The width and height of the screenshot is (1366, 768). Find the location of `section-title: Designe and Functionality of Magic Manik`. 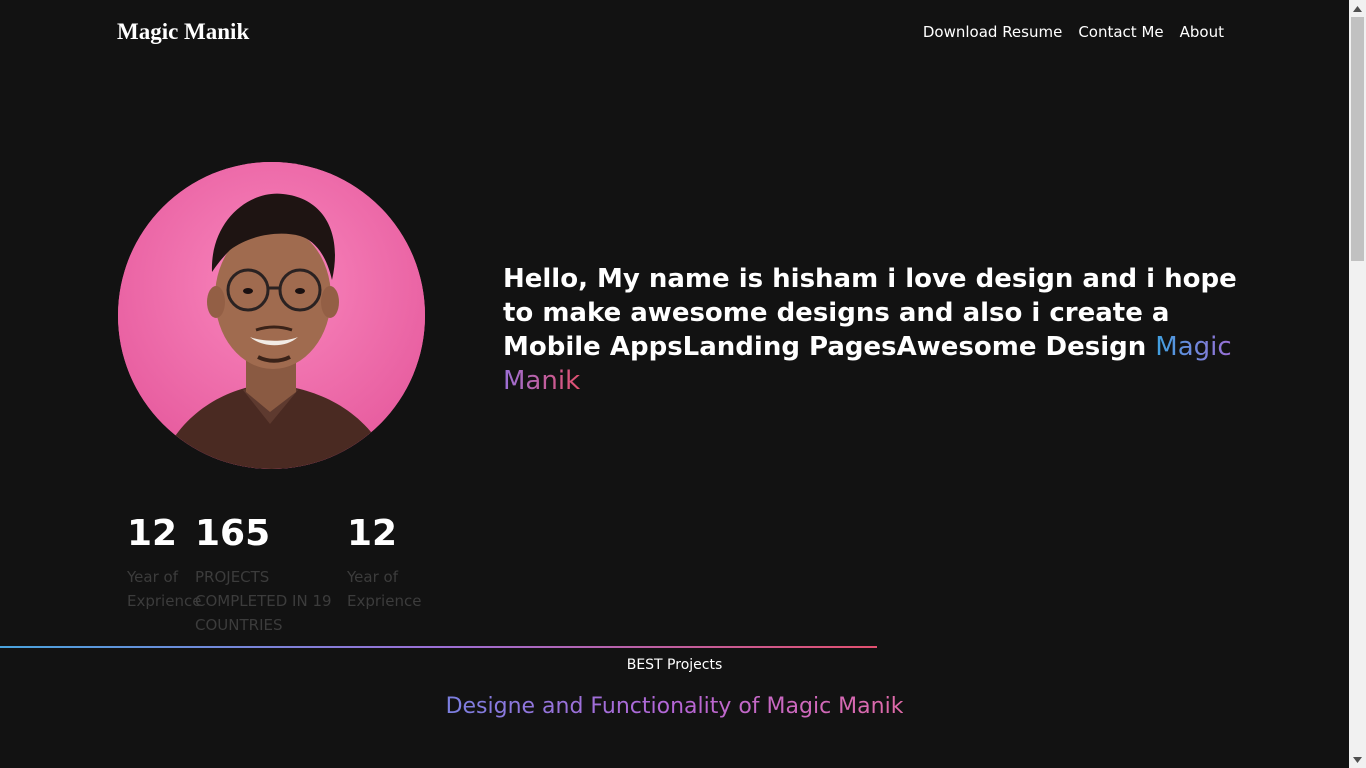

section-title: Designe and Functionality of Magic Manik is located at coordinates (674, 707).